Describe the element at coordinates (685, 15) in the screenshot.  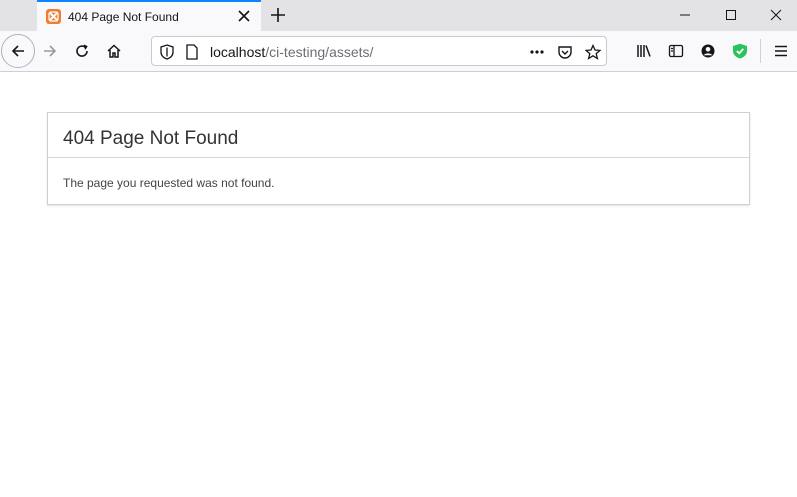
I see `minimize-icon` at that location.